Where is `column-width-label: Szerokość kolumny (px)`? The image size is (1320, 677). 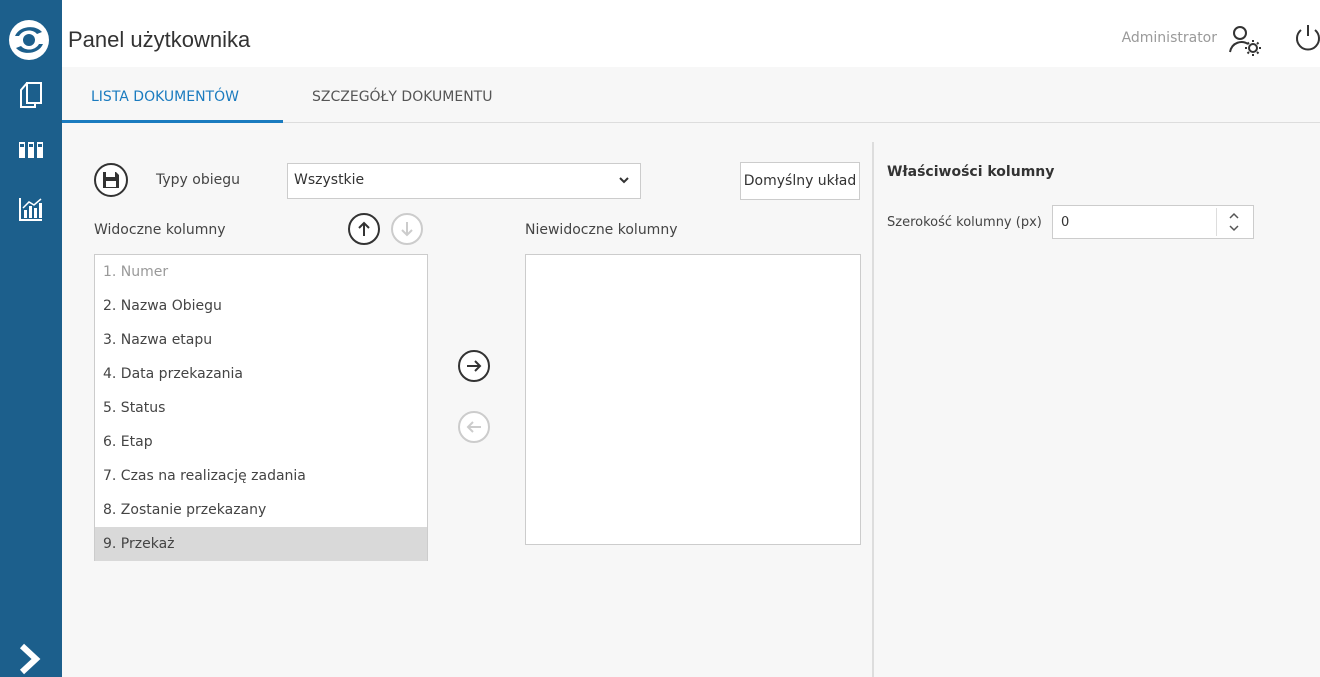 column-width-label: Szerokość kolumny (px) is located at coordinates (964, 222).